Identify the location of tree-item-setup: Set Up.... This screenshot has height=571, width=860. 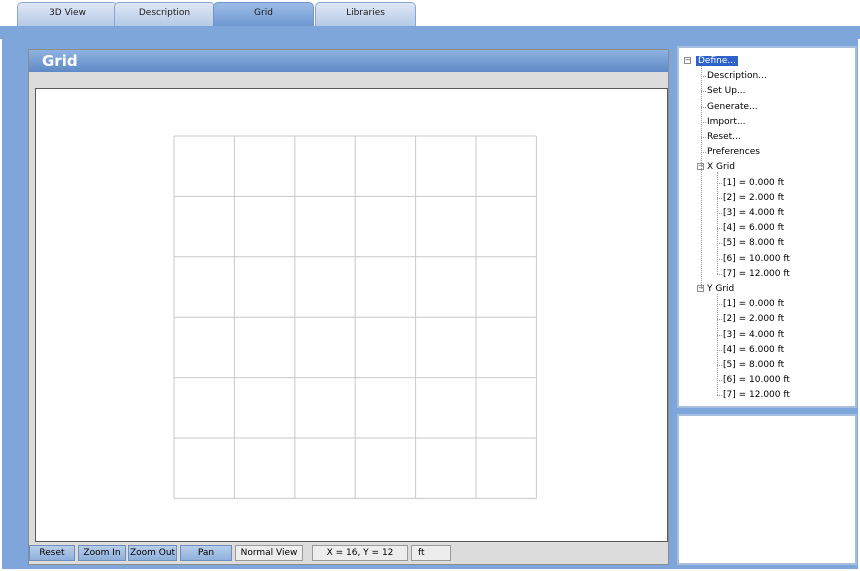
(726, 91).